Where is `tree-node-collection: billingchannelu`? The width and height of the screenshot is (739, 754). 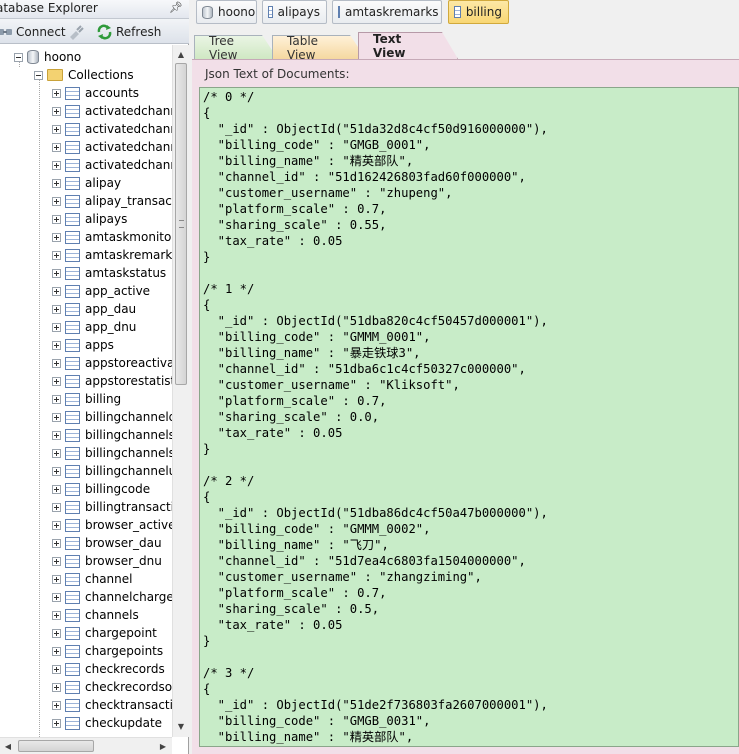
tree-node-collection: billingchannelu is located at coordinates (112, 471).